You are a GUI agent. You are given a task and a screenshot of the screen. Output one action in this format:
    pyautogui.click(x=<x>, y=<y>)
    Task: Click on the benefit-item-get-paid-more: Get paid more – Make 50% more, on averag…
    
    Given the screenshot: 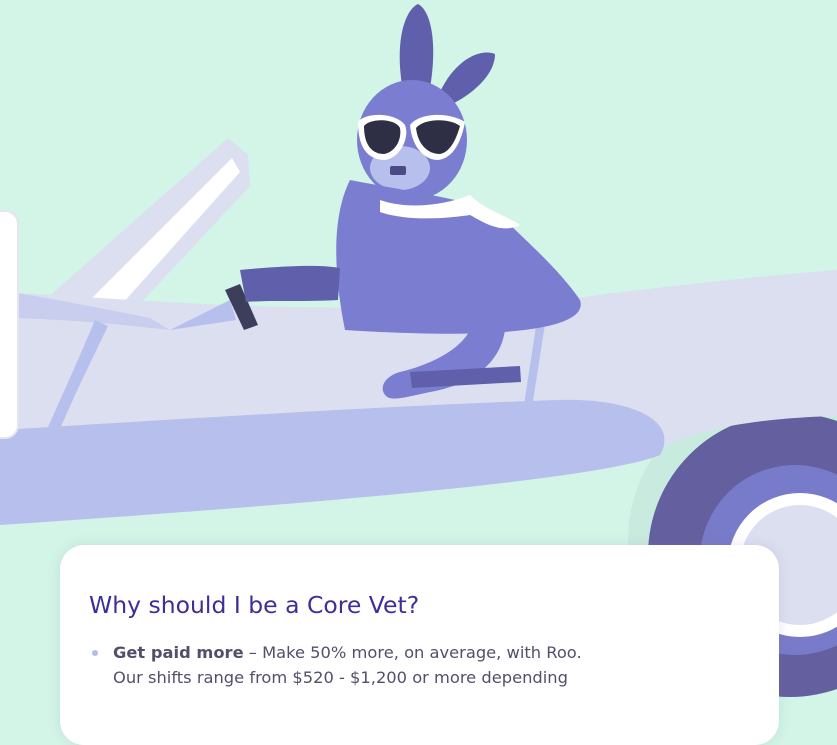 What is the action you would take?
    pyautogui.click(x=429, y=665)
    